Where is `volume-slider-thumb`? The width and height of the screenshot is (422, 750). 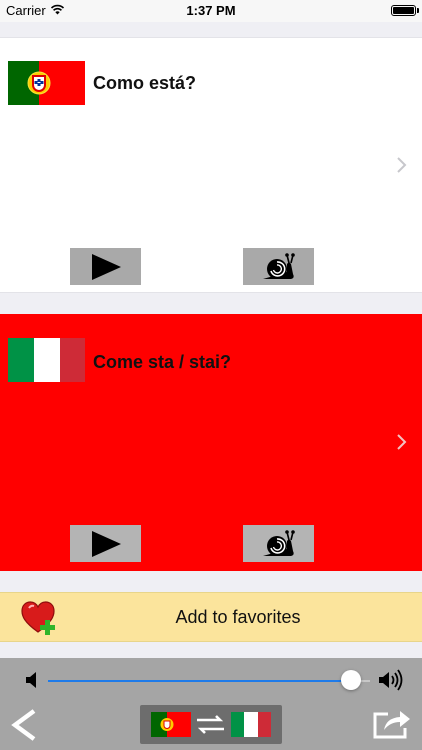 volume-slider-thumb is located at coordinates (350, 680).